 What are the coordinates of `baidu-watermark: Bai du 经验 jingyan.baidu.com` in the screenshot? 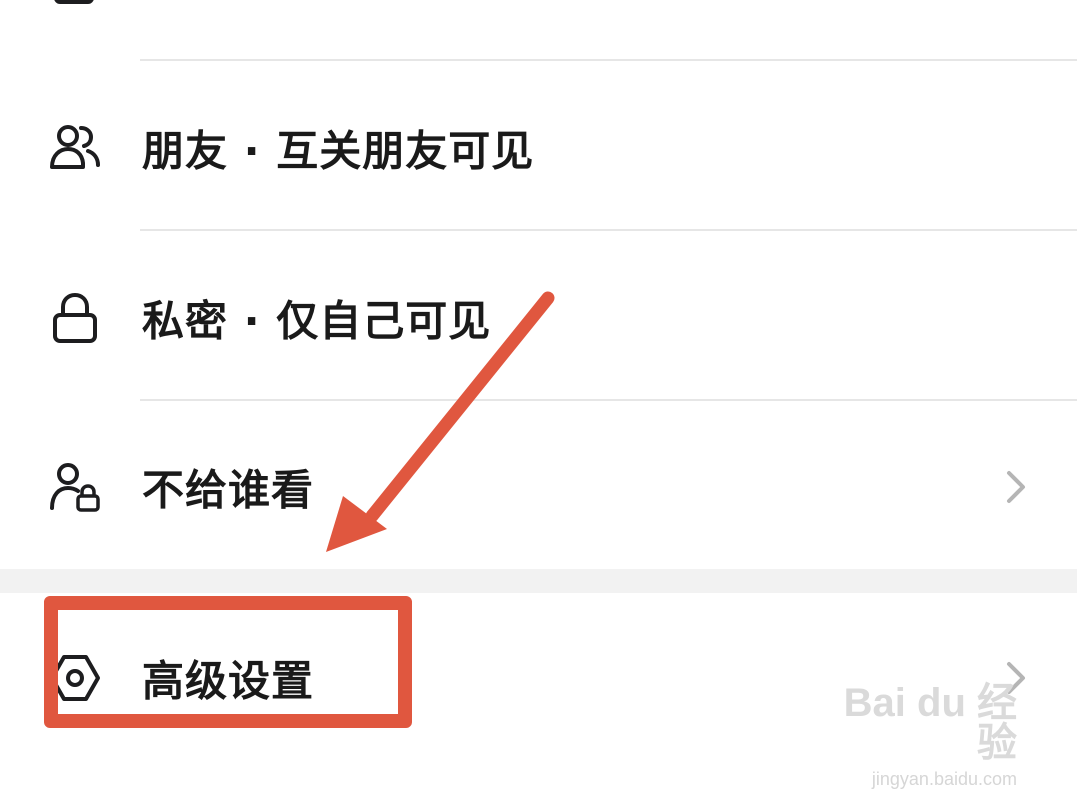 It's located at (917, 735).